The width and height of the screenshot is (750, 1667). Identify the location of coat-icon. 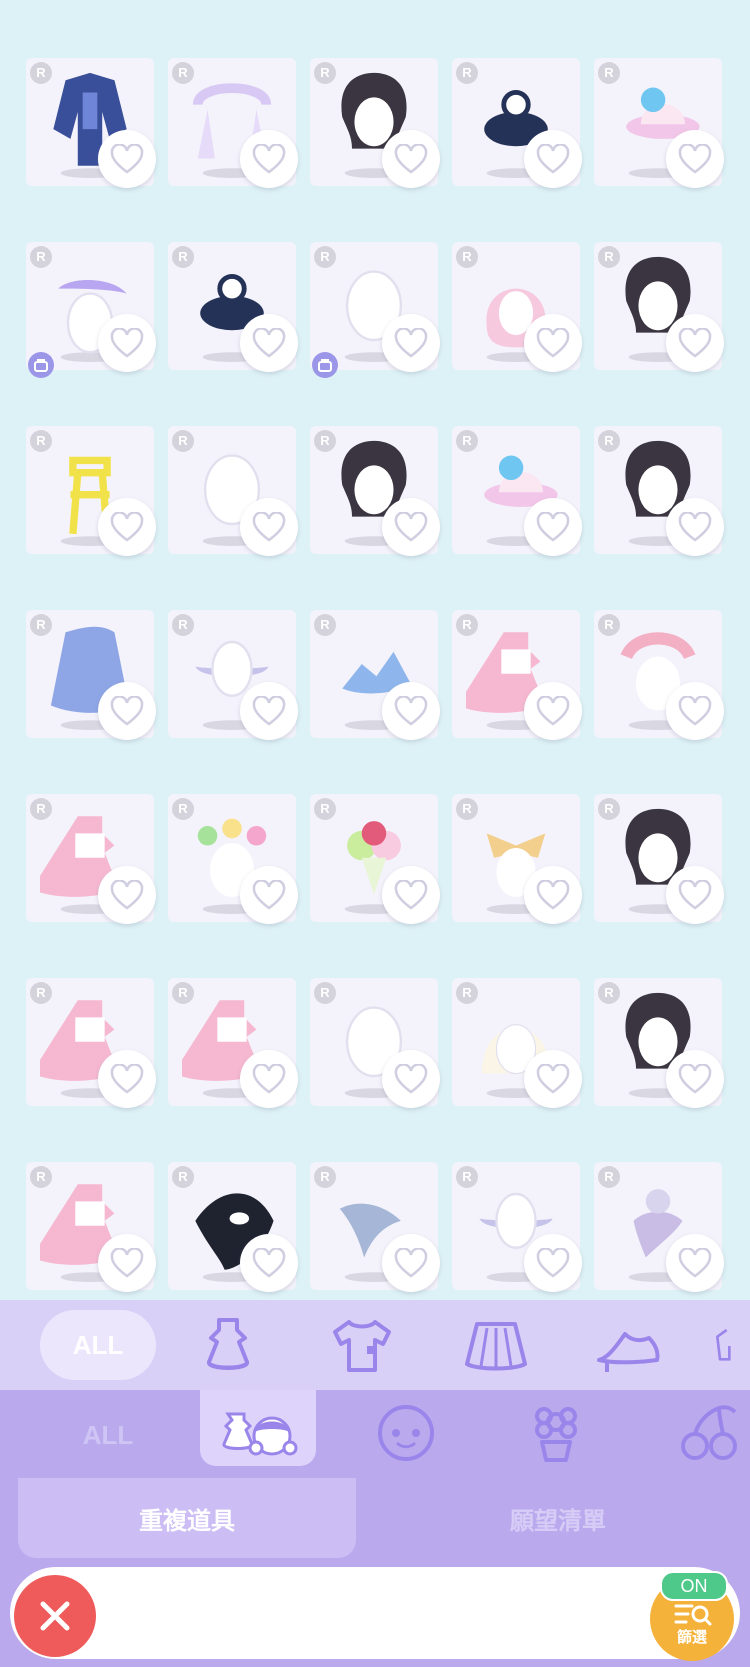
(723, 1344).